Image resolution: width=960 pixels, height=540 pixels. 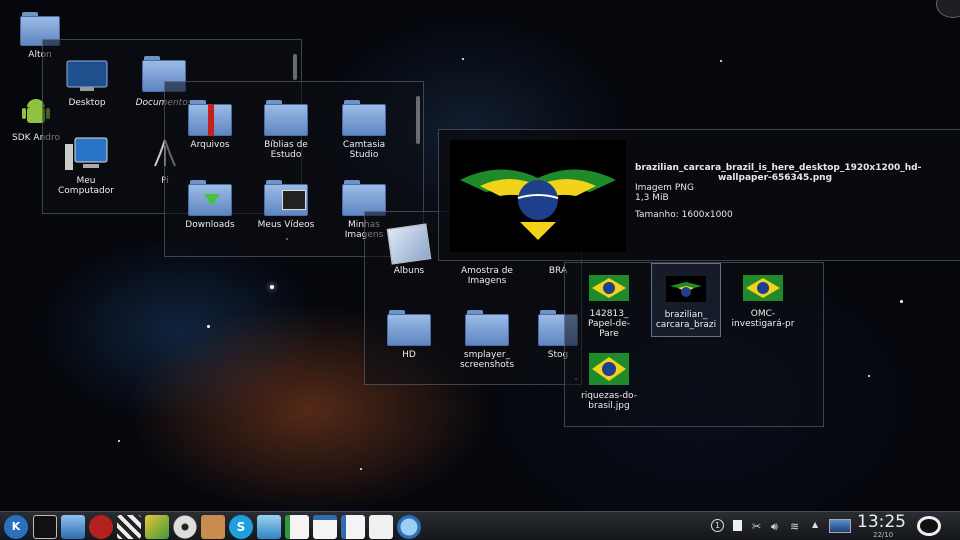 I want to click on folder-item-albuns: Albuns, so click(x=409, y=249).